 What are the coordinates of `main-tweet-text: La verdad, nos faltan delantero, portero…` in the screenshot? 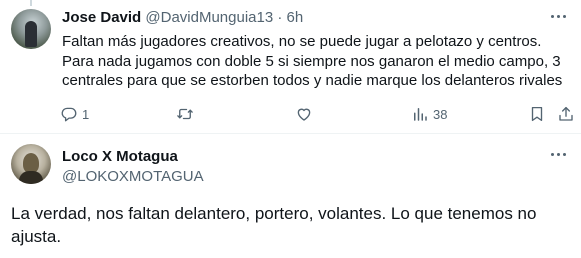 It's located at (274, 225).